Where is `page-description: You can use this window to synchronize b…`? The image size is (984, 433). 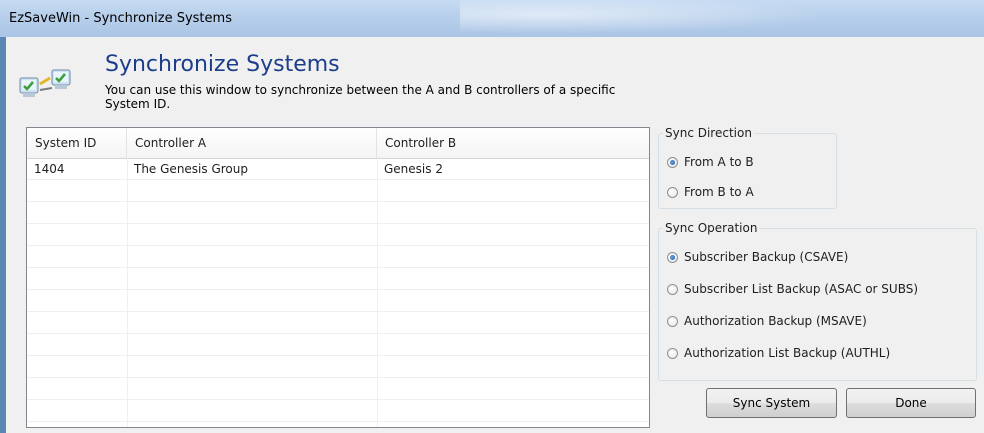 page-description: You can use this window to synchronize b… is located at coordinates (360, 97).